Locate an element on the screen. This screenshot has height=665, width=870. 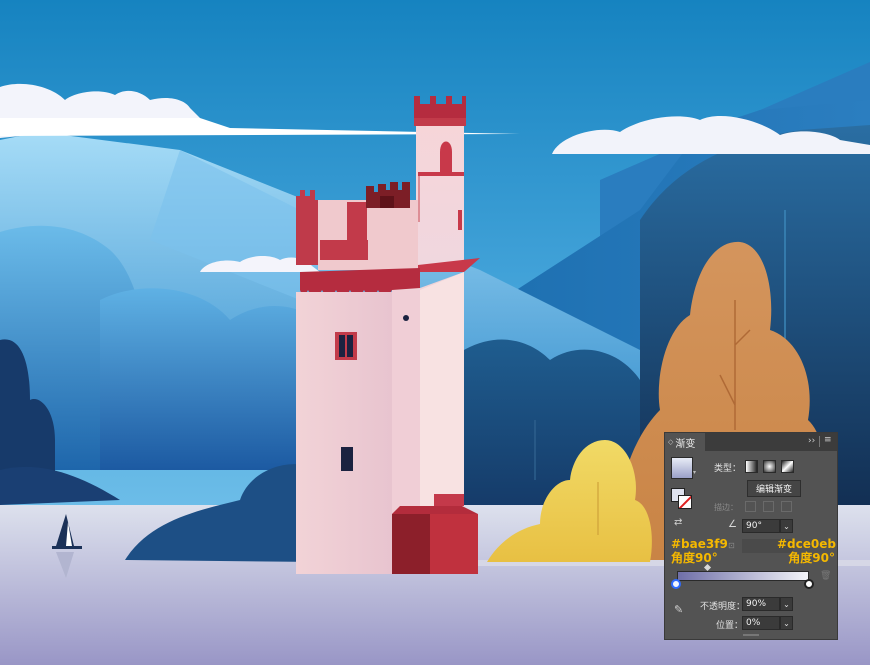
linear-gradient-button is located at coordinates (751, 466).